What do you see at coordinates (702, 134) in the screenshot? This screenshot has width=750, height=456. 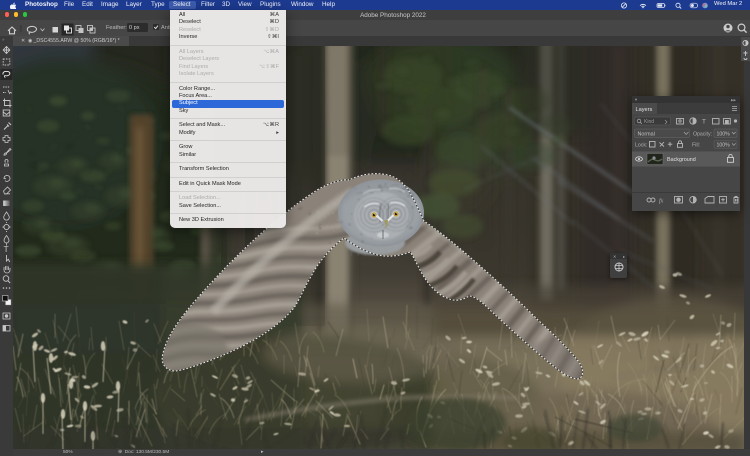 I see `svg-text: Opacity:` at bounding box center [702, 134].